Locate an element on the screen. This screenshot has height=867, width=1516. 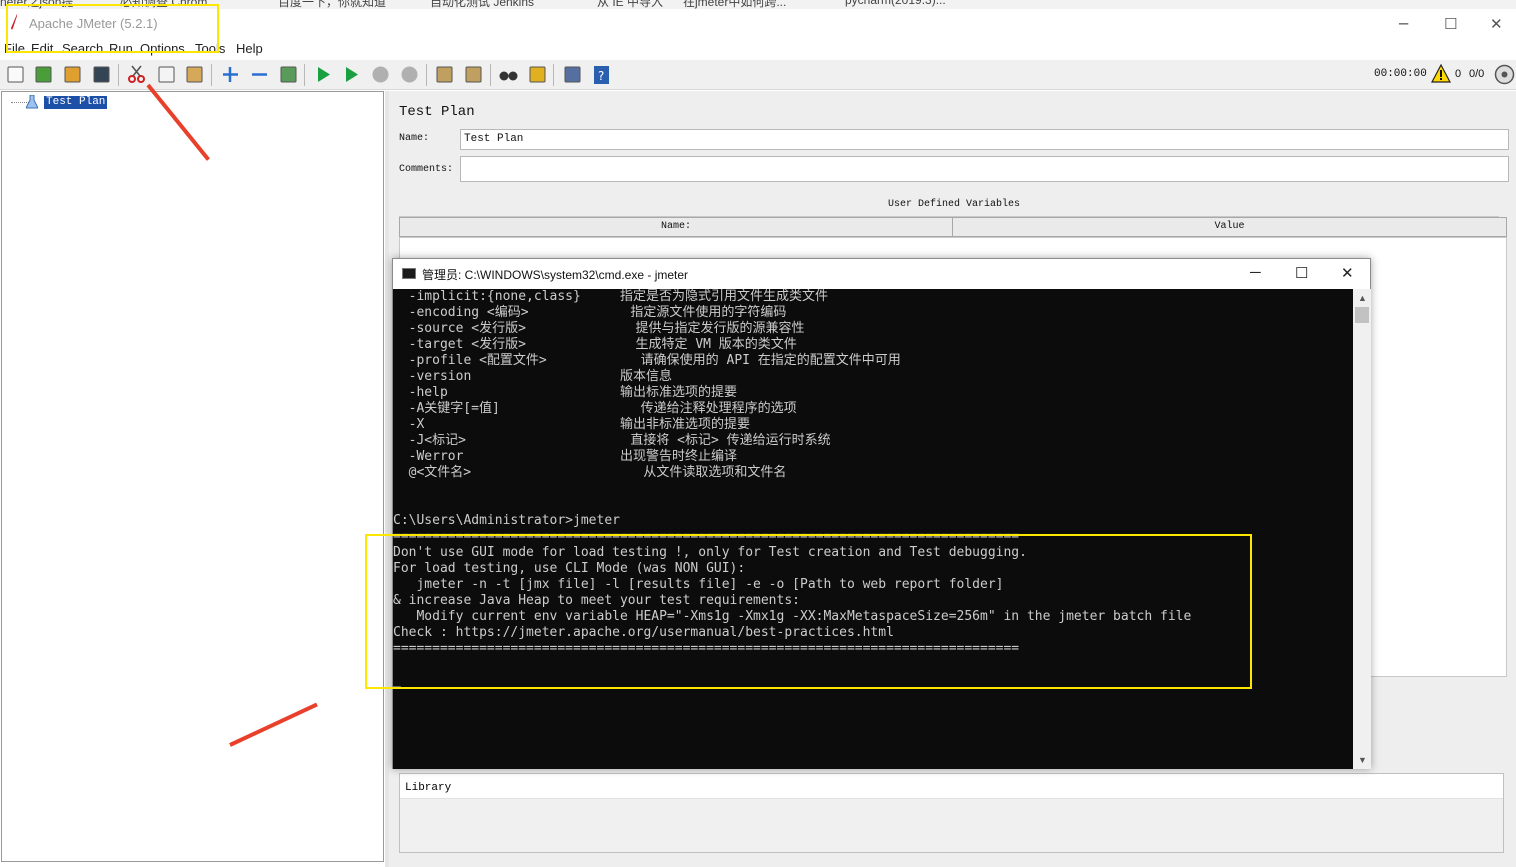
comments-field is located at coordinates (984, 169).